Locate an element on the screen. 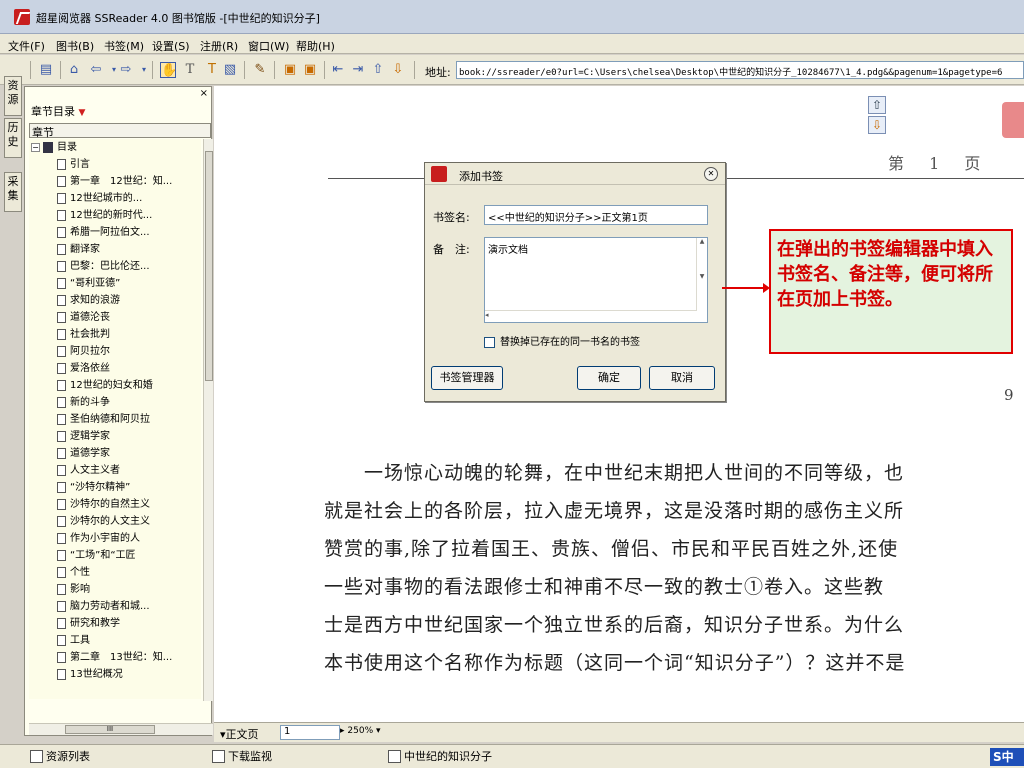  collapse-icon: − is located at coordinates (35, 147).